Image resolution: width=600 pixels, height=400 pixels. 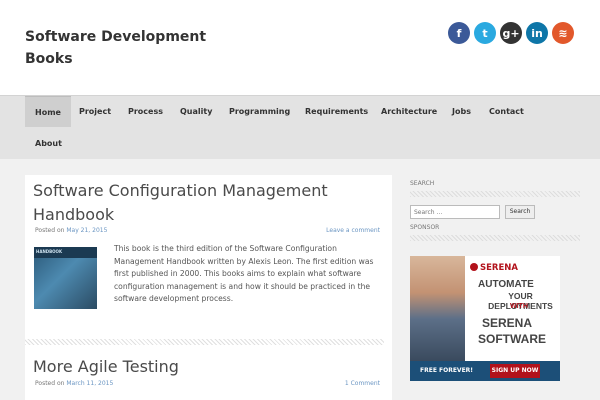 What do you see at coordinates (499, 268) in the screenshot?
I see `ad-logo: SERENA` at bounding box center [499, 268].